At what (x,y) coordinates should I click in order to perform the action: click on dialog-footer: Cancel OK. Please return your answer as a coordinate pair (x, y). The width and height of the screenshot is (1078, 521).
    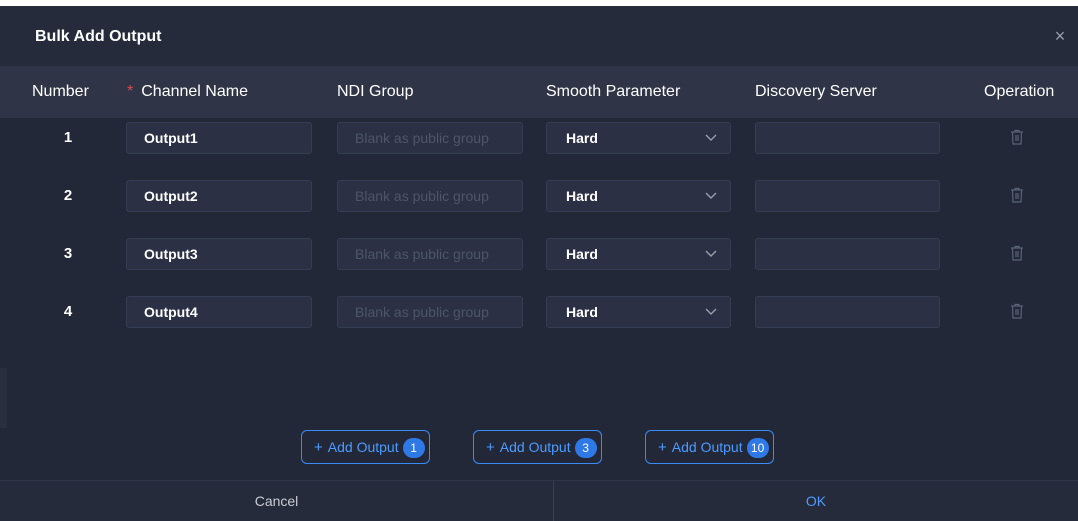
    Looking at the image, I should click on (539, 500).